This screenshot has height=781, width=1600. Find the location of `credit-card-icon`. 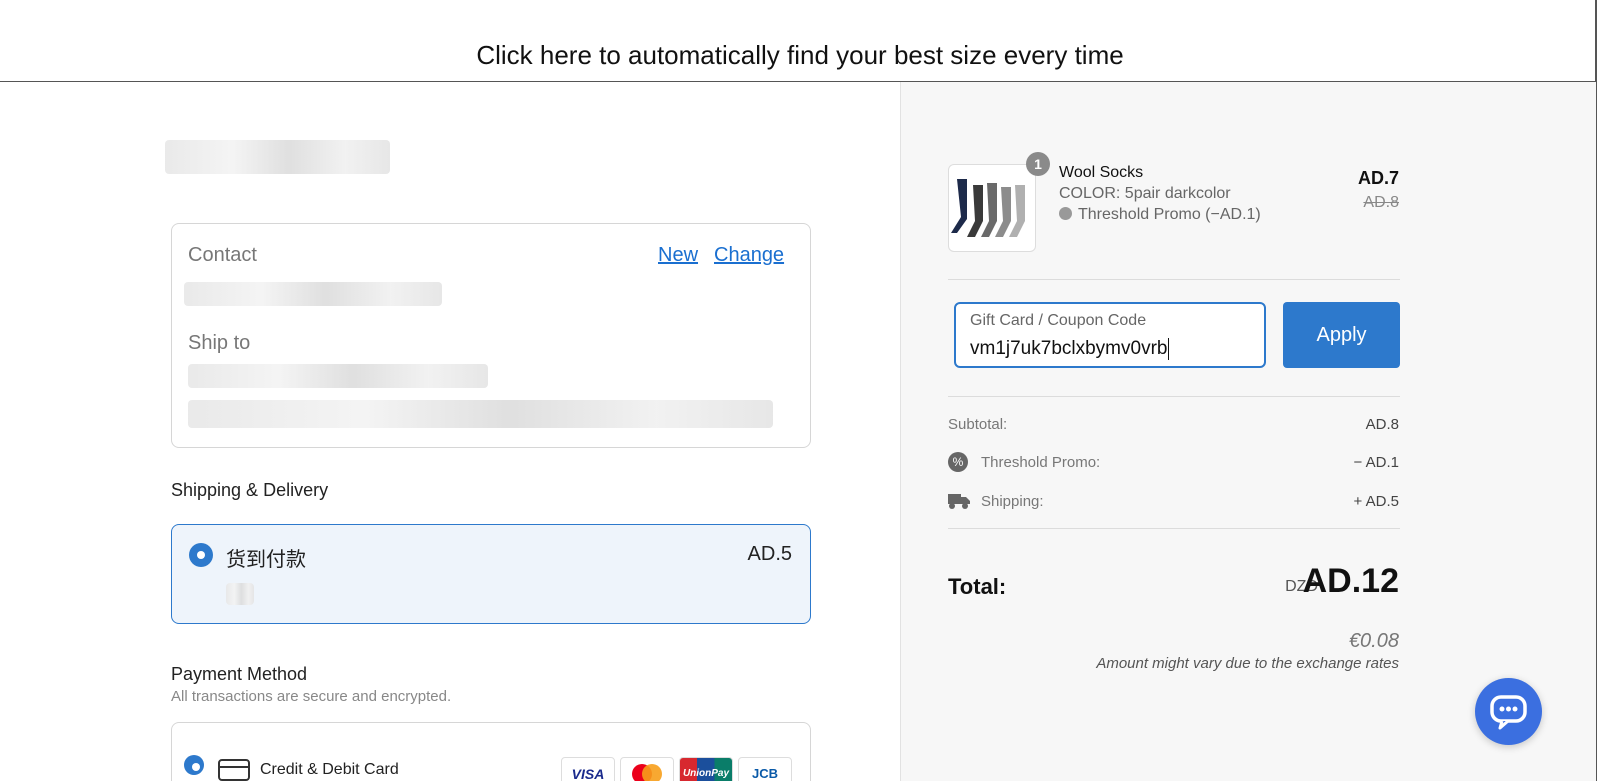

credit-card-icon is located at coordinates (234, 770).